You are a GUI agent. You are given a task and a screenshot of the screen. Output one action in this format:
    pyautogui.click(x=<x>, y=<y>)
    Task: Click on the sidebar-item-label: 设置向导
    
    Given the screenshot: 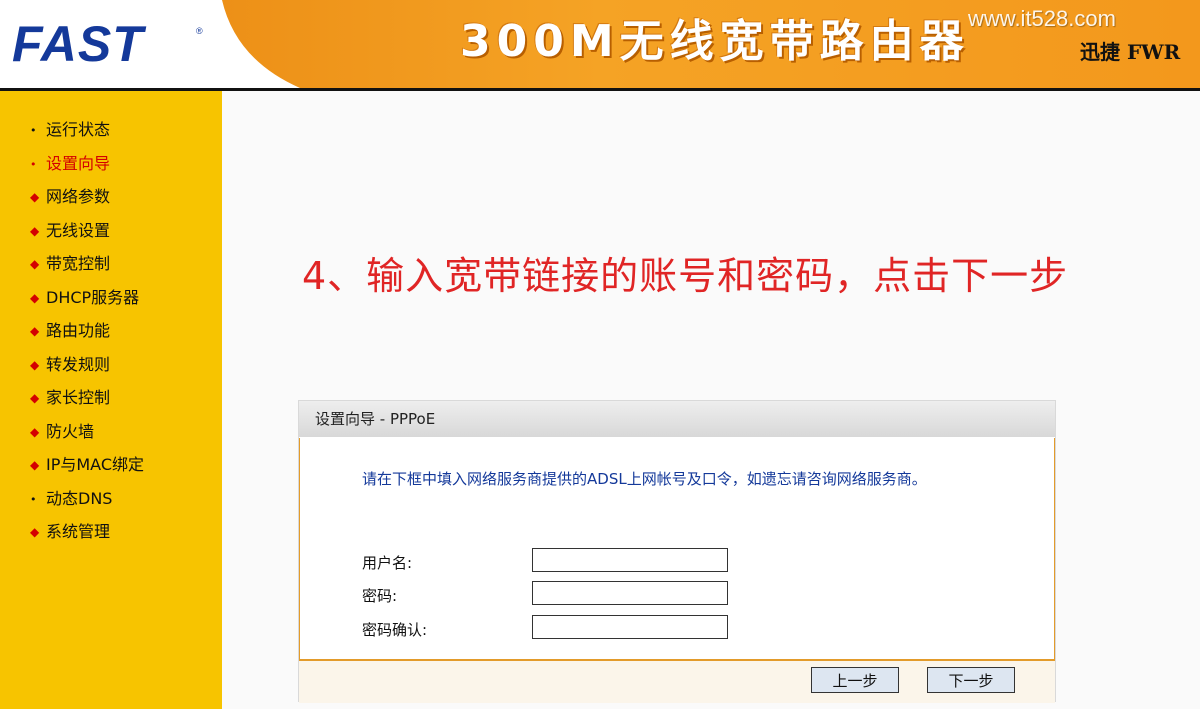 What is the action you would take?
    pyautogui.click(x=78, y=163)
    